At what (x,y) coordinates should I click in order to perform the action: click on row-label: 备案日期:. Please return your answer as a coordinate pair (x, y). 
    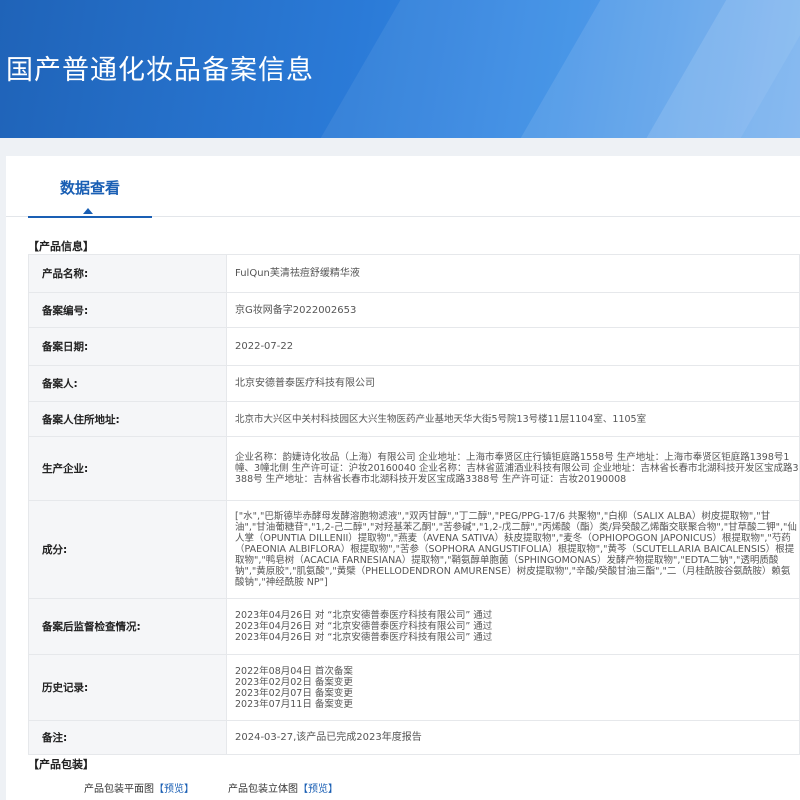
    Looking at the image, I should click on (127, 346).